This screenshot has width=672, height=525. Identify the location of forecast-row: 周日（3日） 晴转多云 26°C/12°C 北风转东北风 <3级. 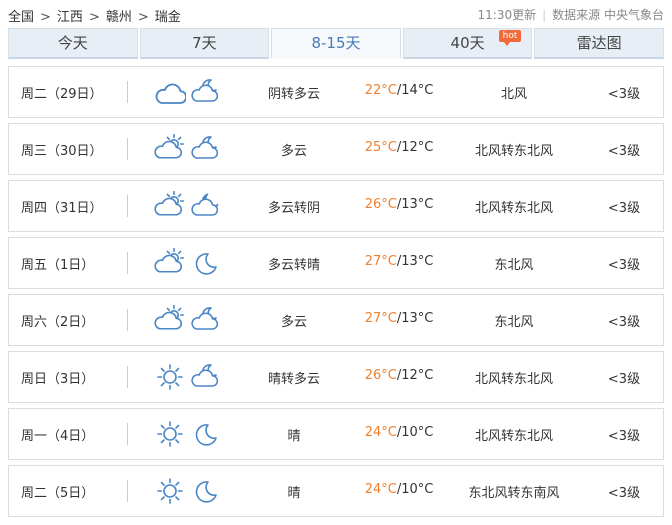
(336, 377).